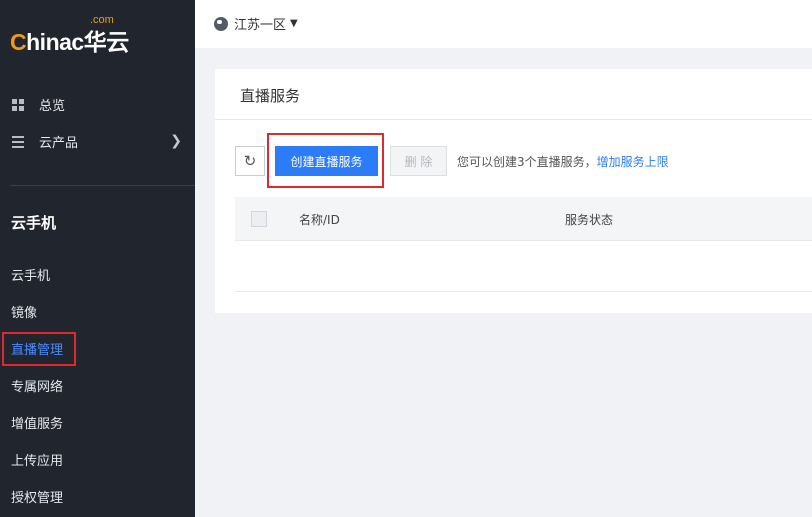 This screenshot has width=812, height=517. What do you see at coordinates (97, 496) in the screenshot?
I see `sidebar-item-authorization: 授权管理` at bounding box center [97, 496].